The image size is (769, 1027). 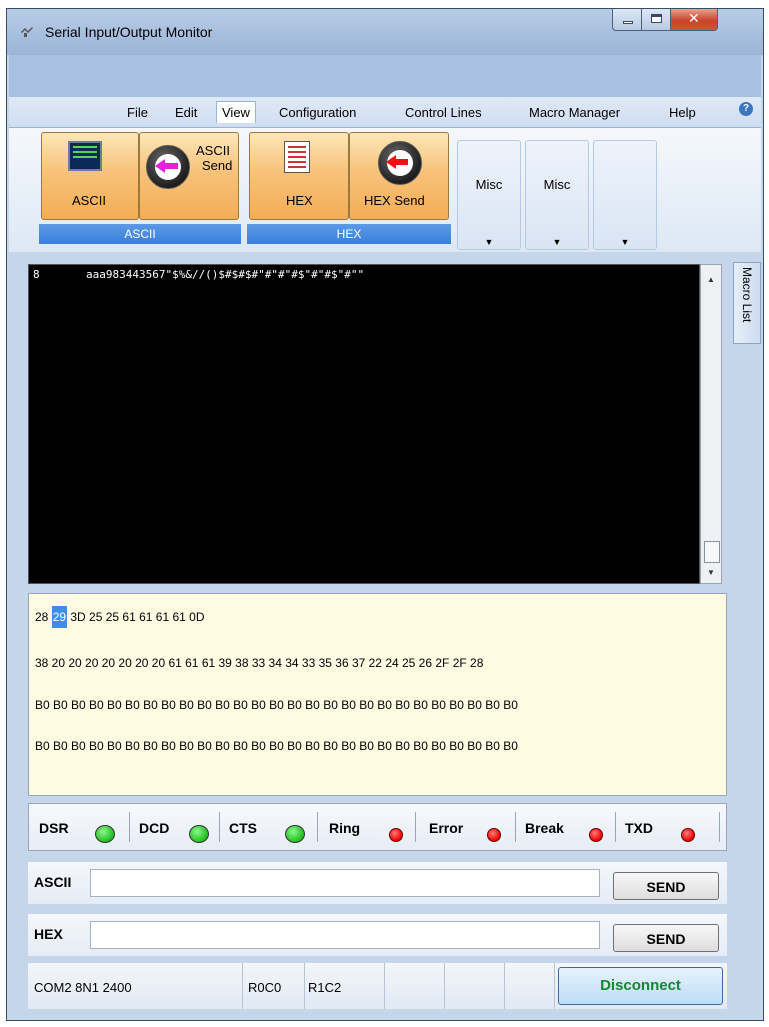 What do you see at coordinates (711, 279) in the screenshot?
I see `scroll-up-icon: ▲` at bounding box center [711, 279].